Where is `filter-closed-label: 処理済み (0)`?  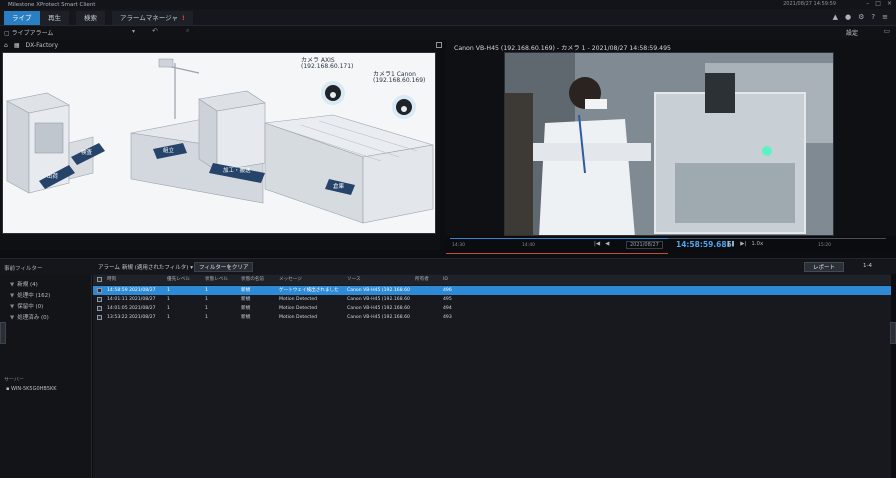
filter-closed-label: 処理済み (0) is located at coordinates (33, 318).